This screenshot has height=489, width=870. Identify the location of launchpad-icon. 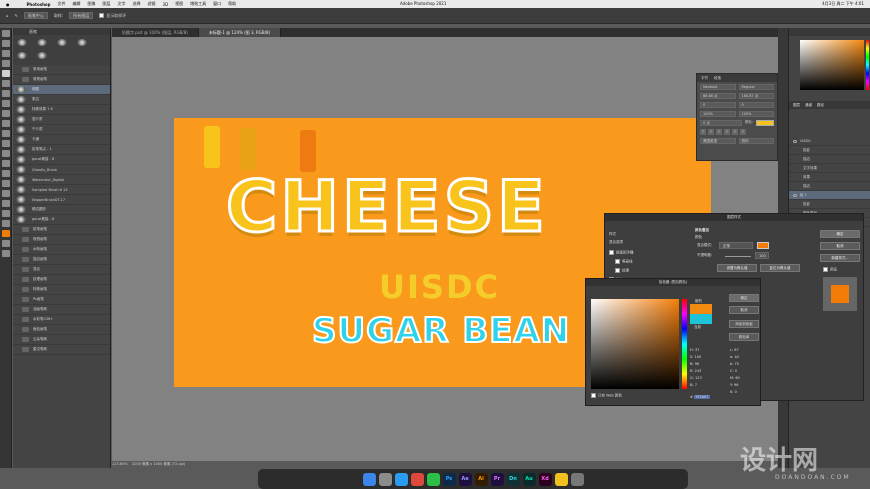
(385, 479).